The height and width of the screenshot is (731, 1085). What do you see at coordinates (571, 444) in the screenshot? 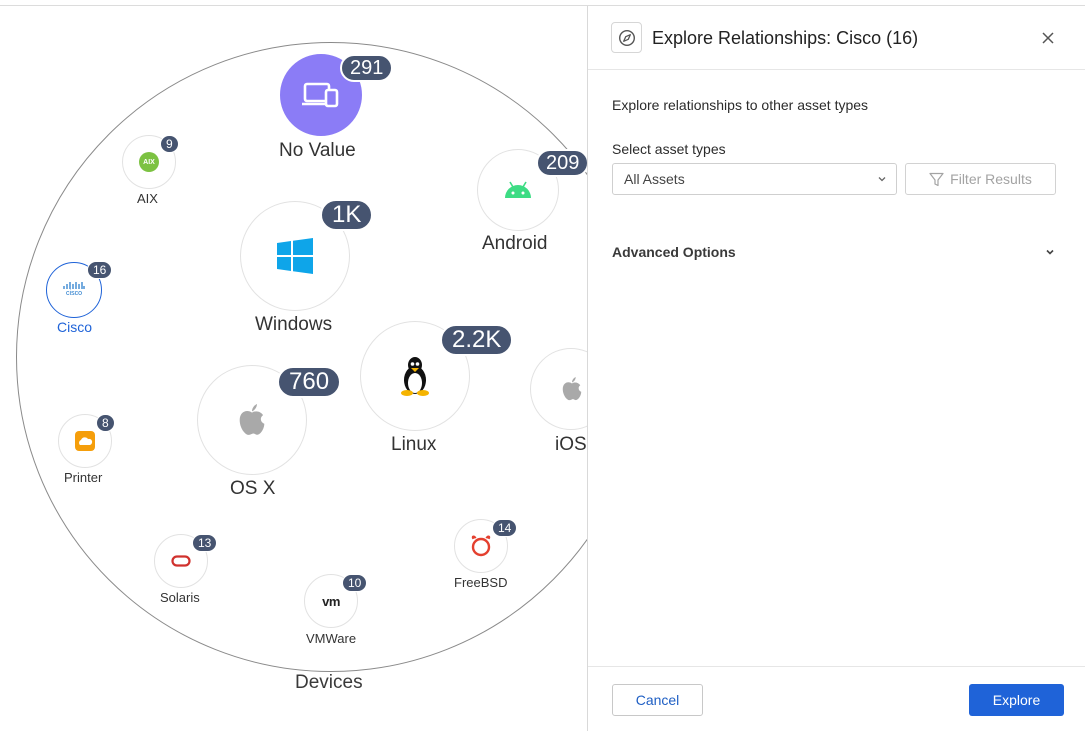
I see `node-label: iOS` at bounding box center [571, 444].